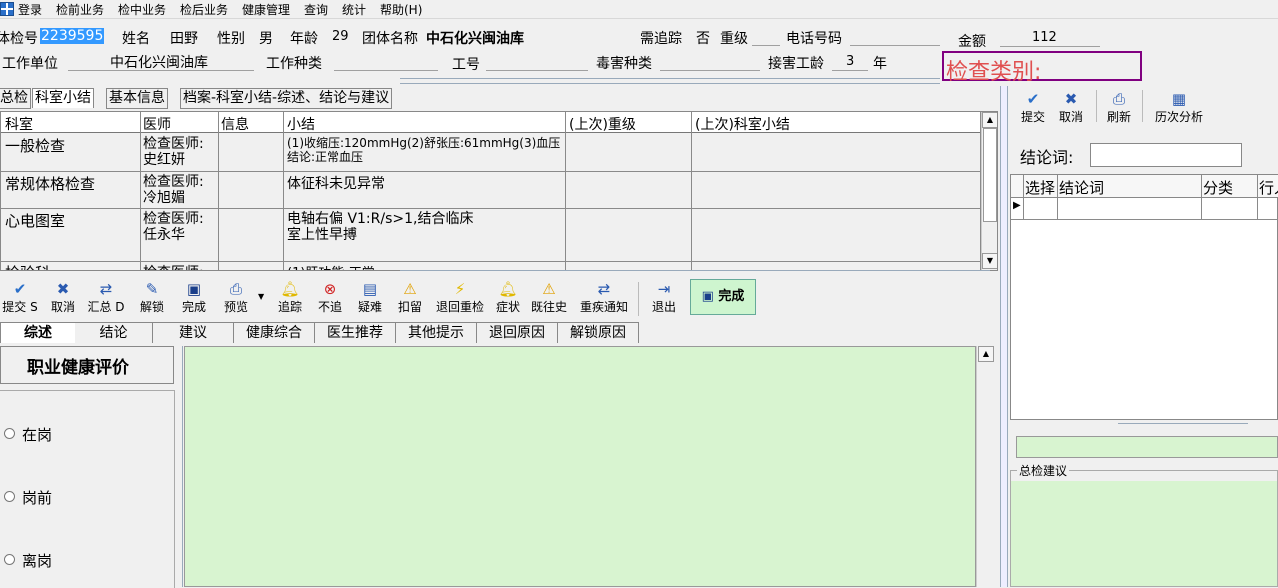 The image size is (1278, 588). I want to click on tab-advice: 建议, so click(193, 332).